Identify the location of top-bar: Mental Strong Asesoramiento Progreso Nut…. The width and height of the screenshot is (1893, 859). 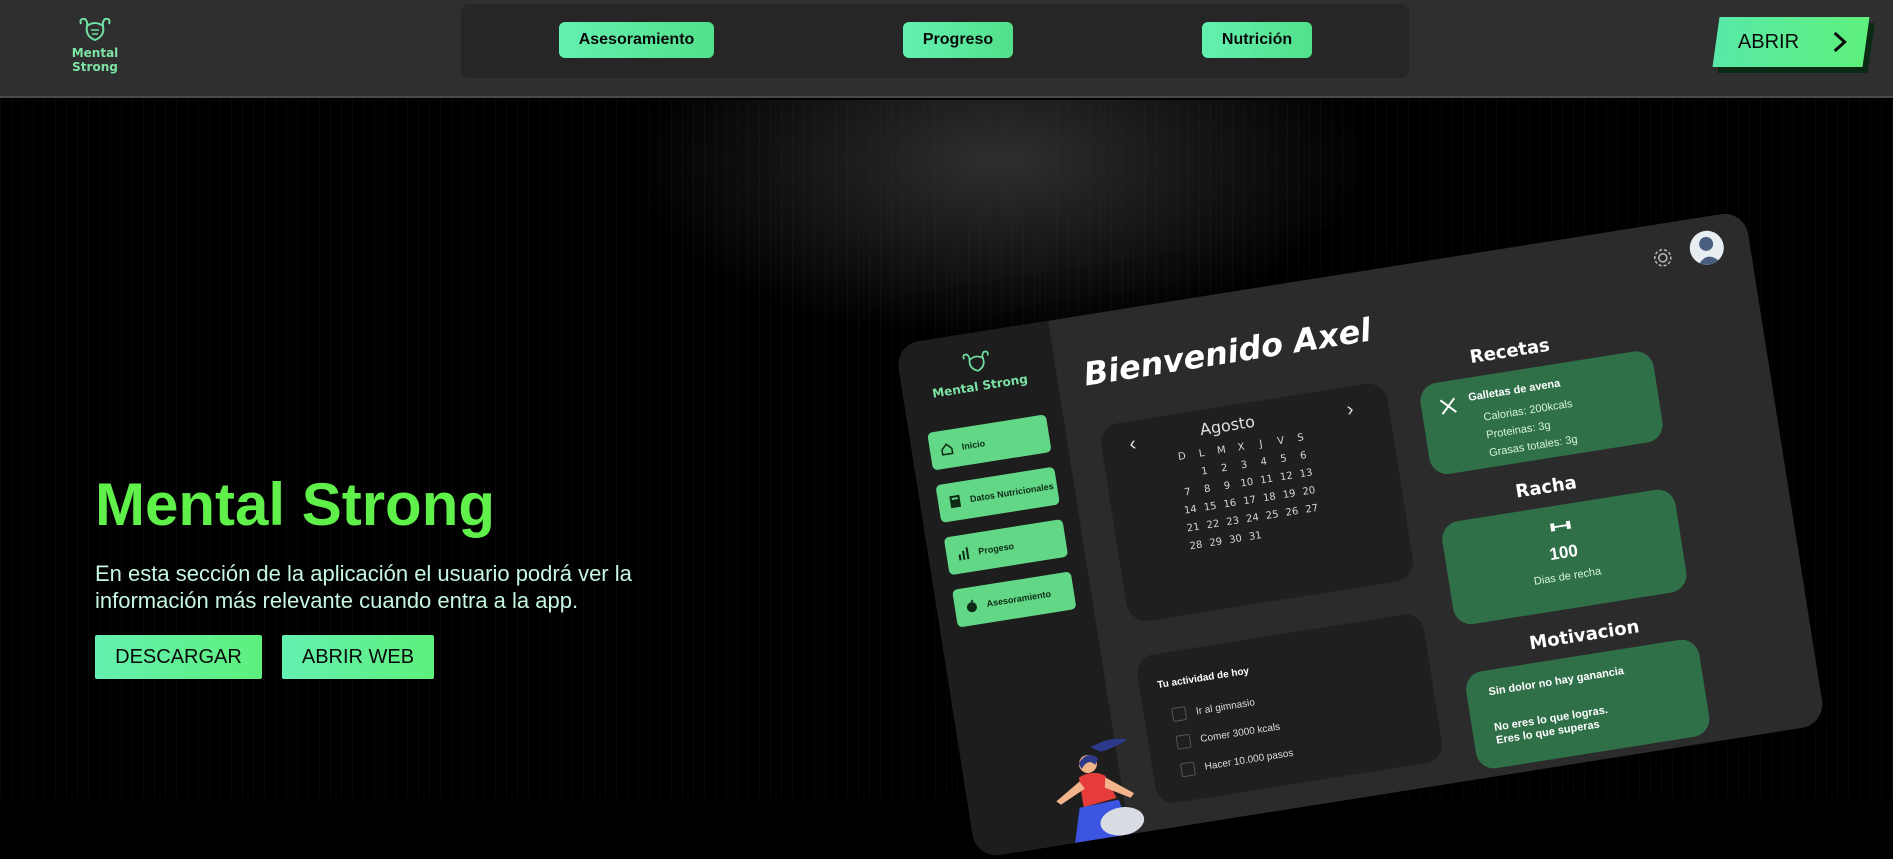
(946, 49).